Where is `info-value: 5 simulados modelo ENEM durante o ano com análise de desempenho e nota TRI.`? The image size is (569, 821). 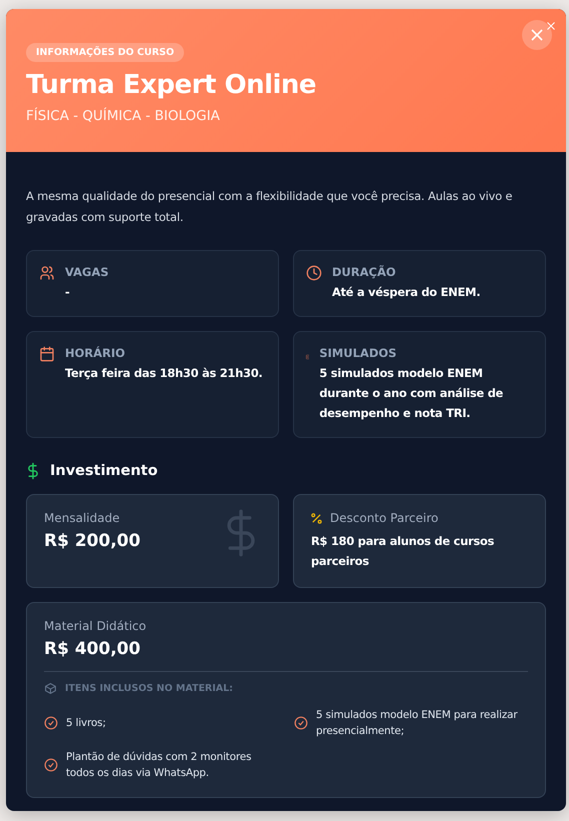 info-value: 5 simulados modelo ENEM durante o ano com análise de desempenho e nota TRI. is located at coordinates (411, 393).